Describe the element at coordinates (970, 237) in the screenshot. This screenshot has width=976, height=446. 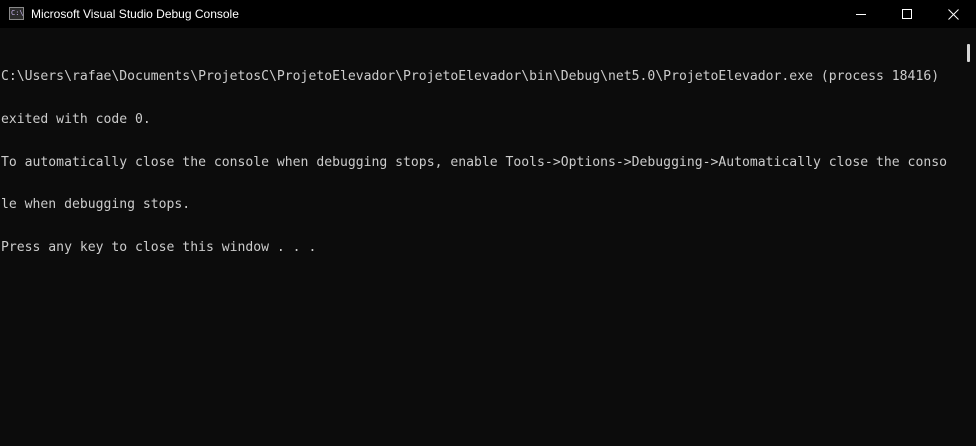
I see `vertical-scrollbar` at that location.